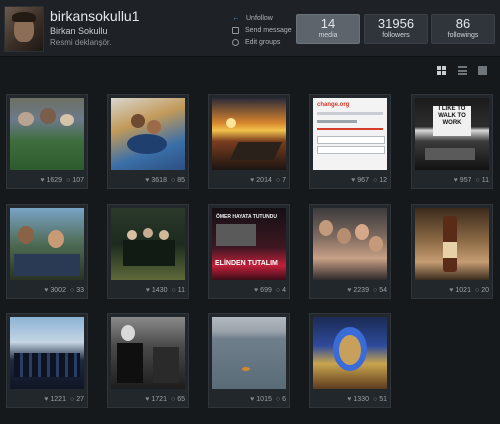  I want to click on photo-stats: ♥ 1430 ○ 11, so click(165, 290).